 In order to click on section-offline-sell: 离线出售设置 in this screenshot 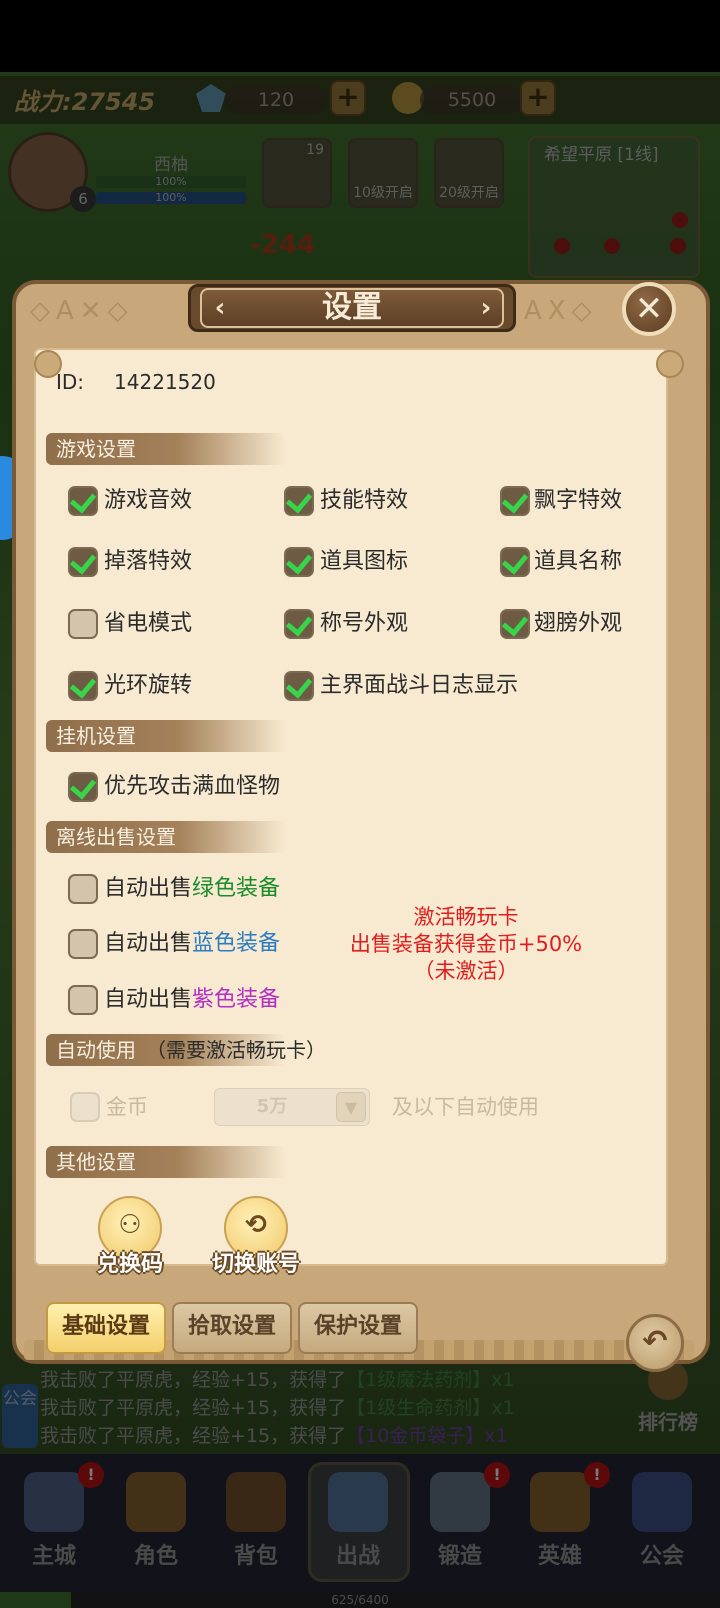, I will do `click(116, 837)`.